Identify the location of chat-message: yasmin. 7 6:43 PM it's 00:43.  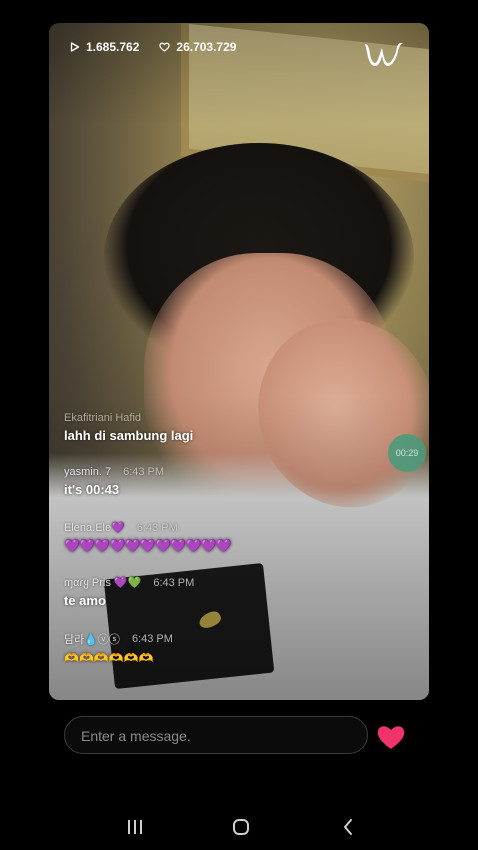
(114, 481).